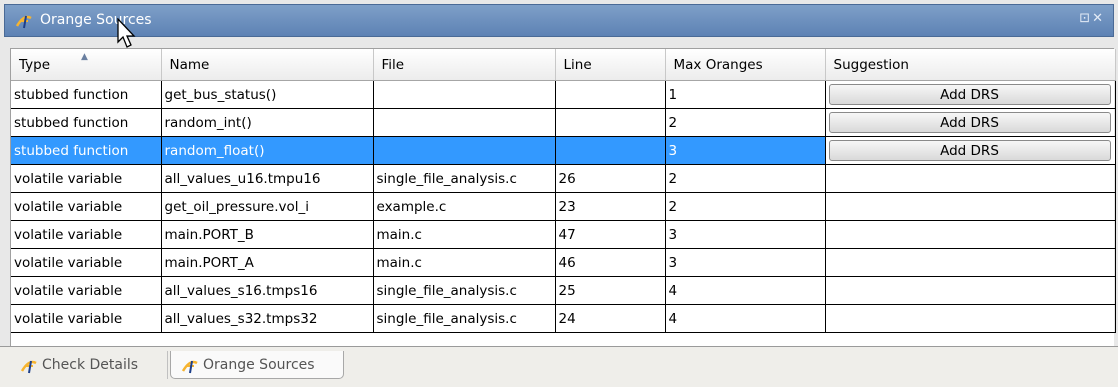 This screenshot has height=387, width=1118. What do you see at coordinates (559, 20) in the screenshot?
I see `panel-titlebar: Orange Sources ⊡✕` at bounding box center [559, 20].